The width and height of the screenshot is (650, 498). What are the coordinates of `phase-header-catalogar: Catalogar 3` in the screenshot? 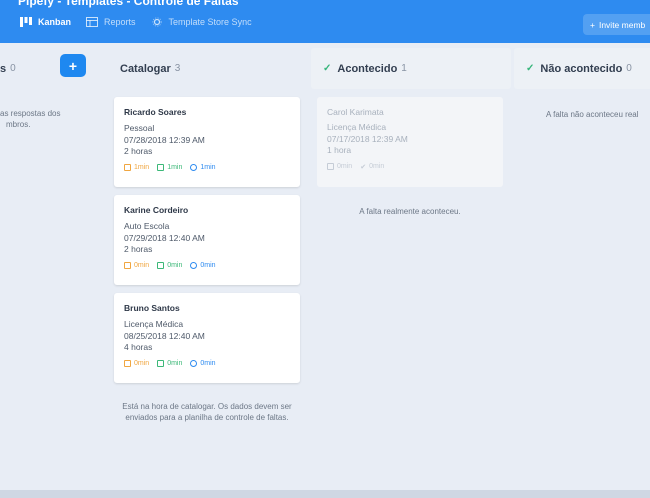 It's located at (215, 68).